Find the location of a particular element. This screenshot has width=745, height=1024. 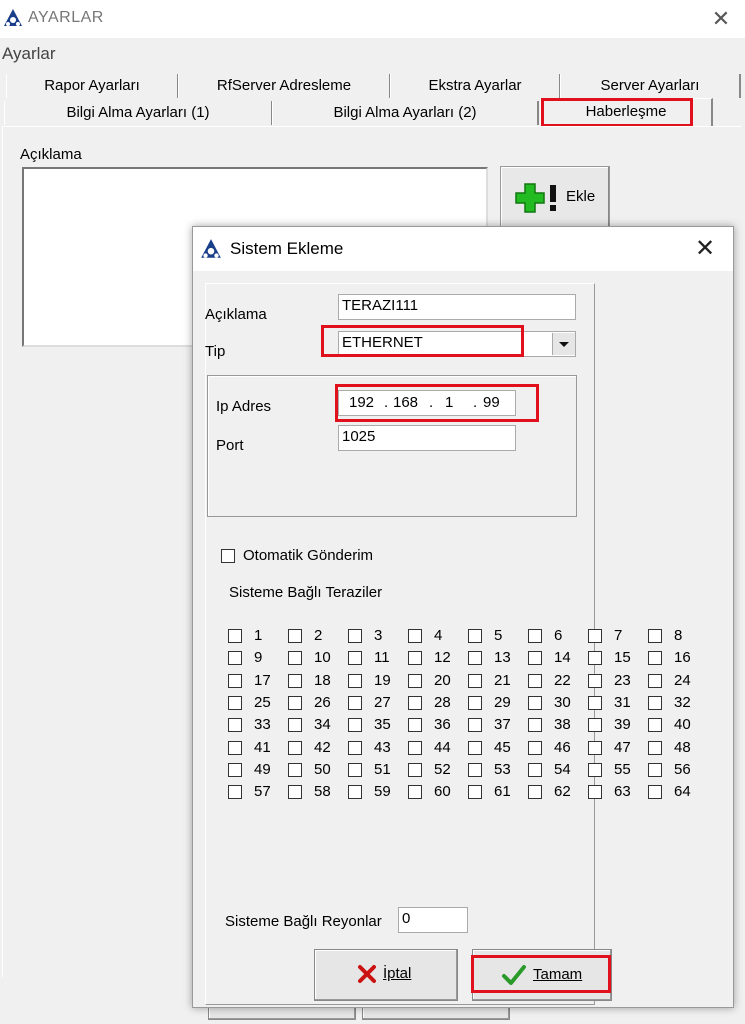

scale-checkbox-label: 4 is located at coordinates (438, 635).